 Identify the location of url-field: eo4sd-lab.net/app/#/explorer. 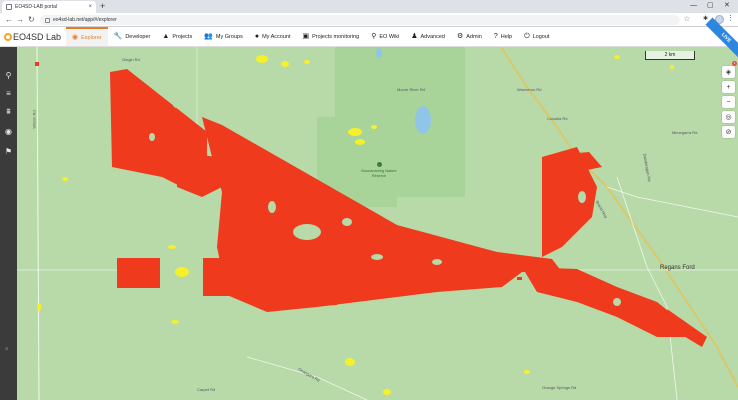
(360, 20).